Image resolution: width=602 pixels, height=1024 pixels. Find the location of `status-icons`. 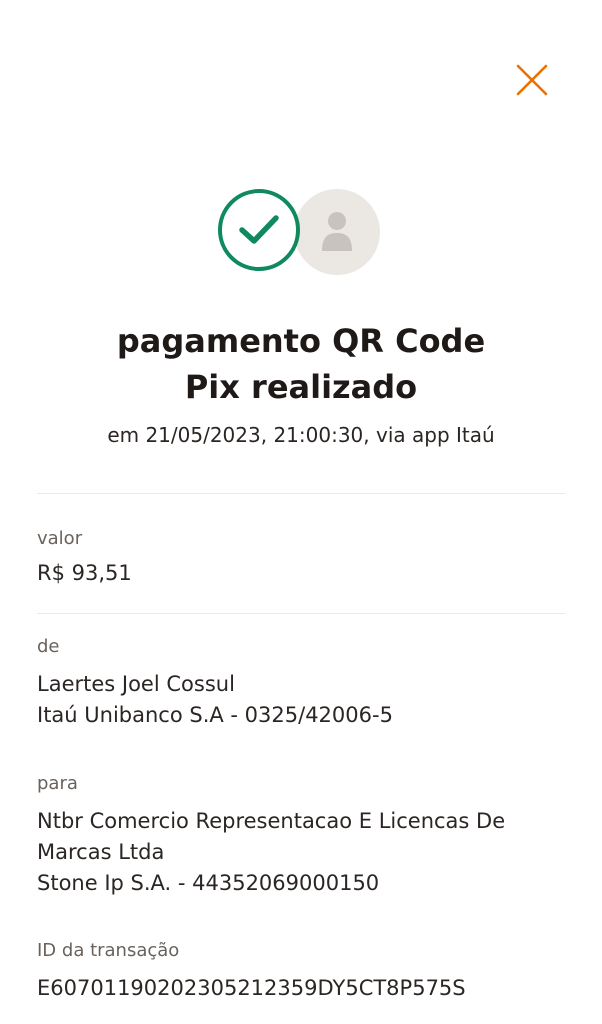

status-icons is located at coordinates (301, 234).